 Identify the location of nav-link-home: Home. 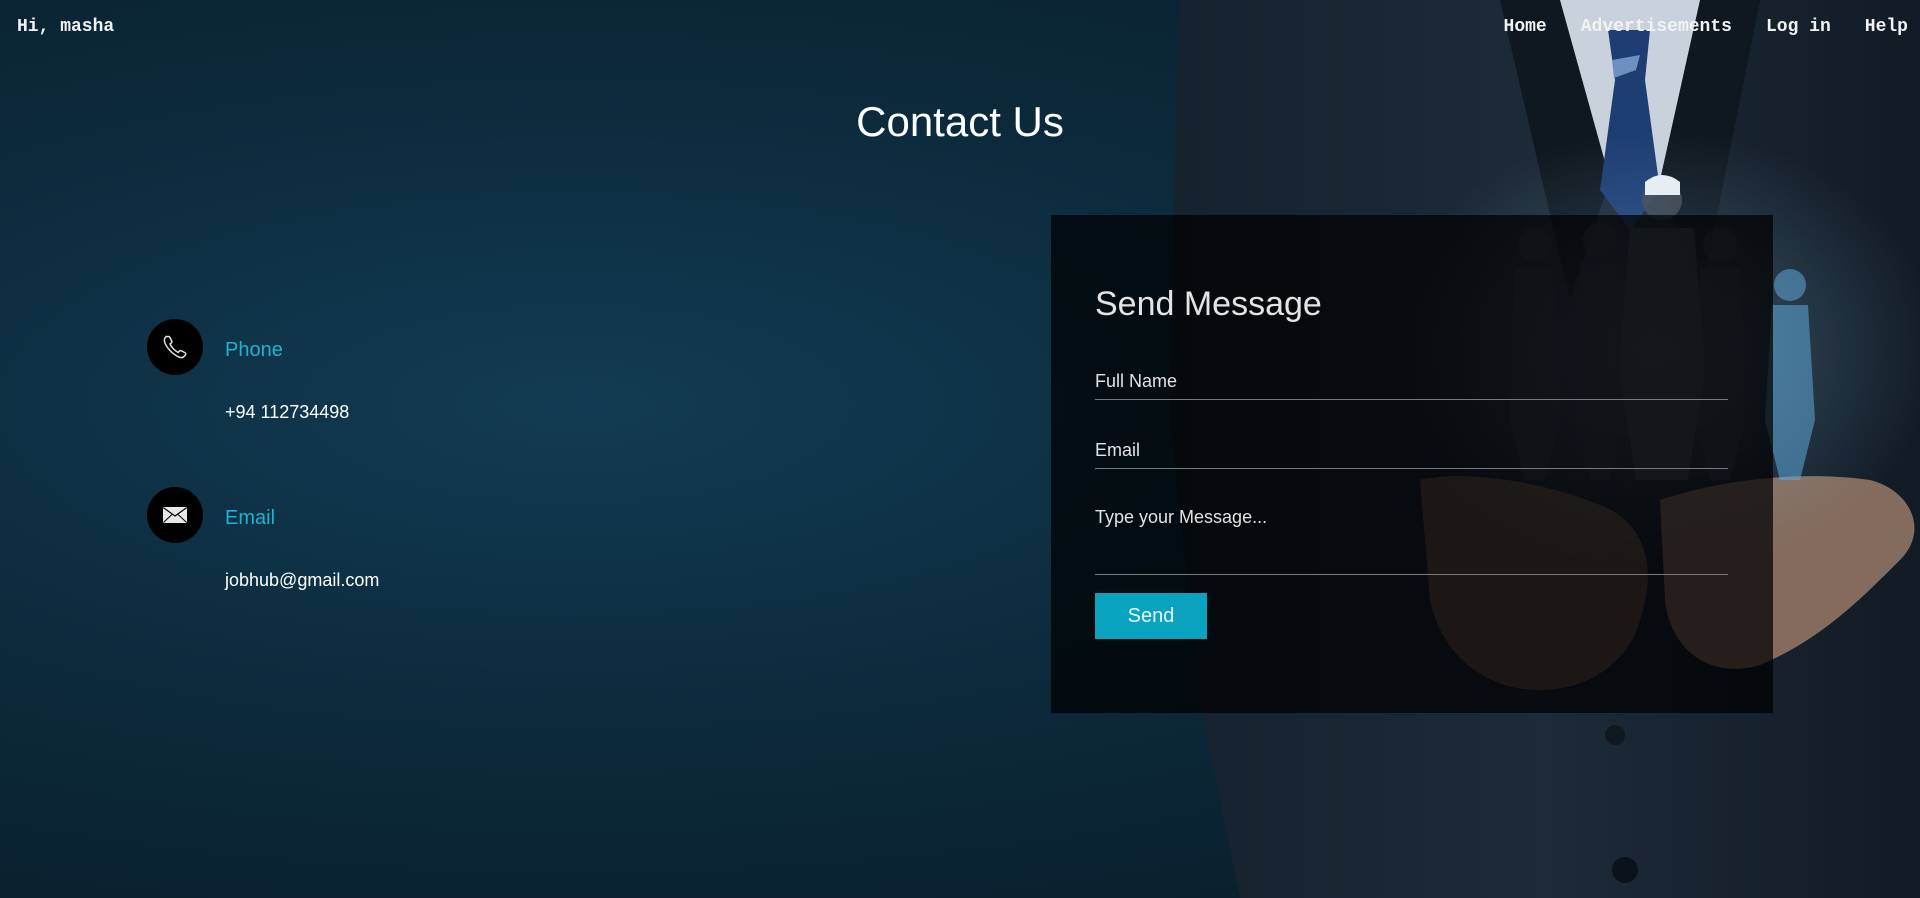
(1525, 27).